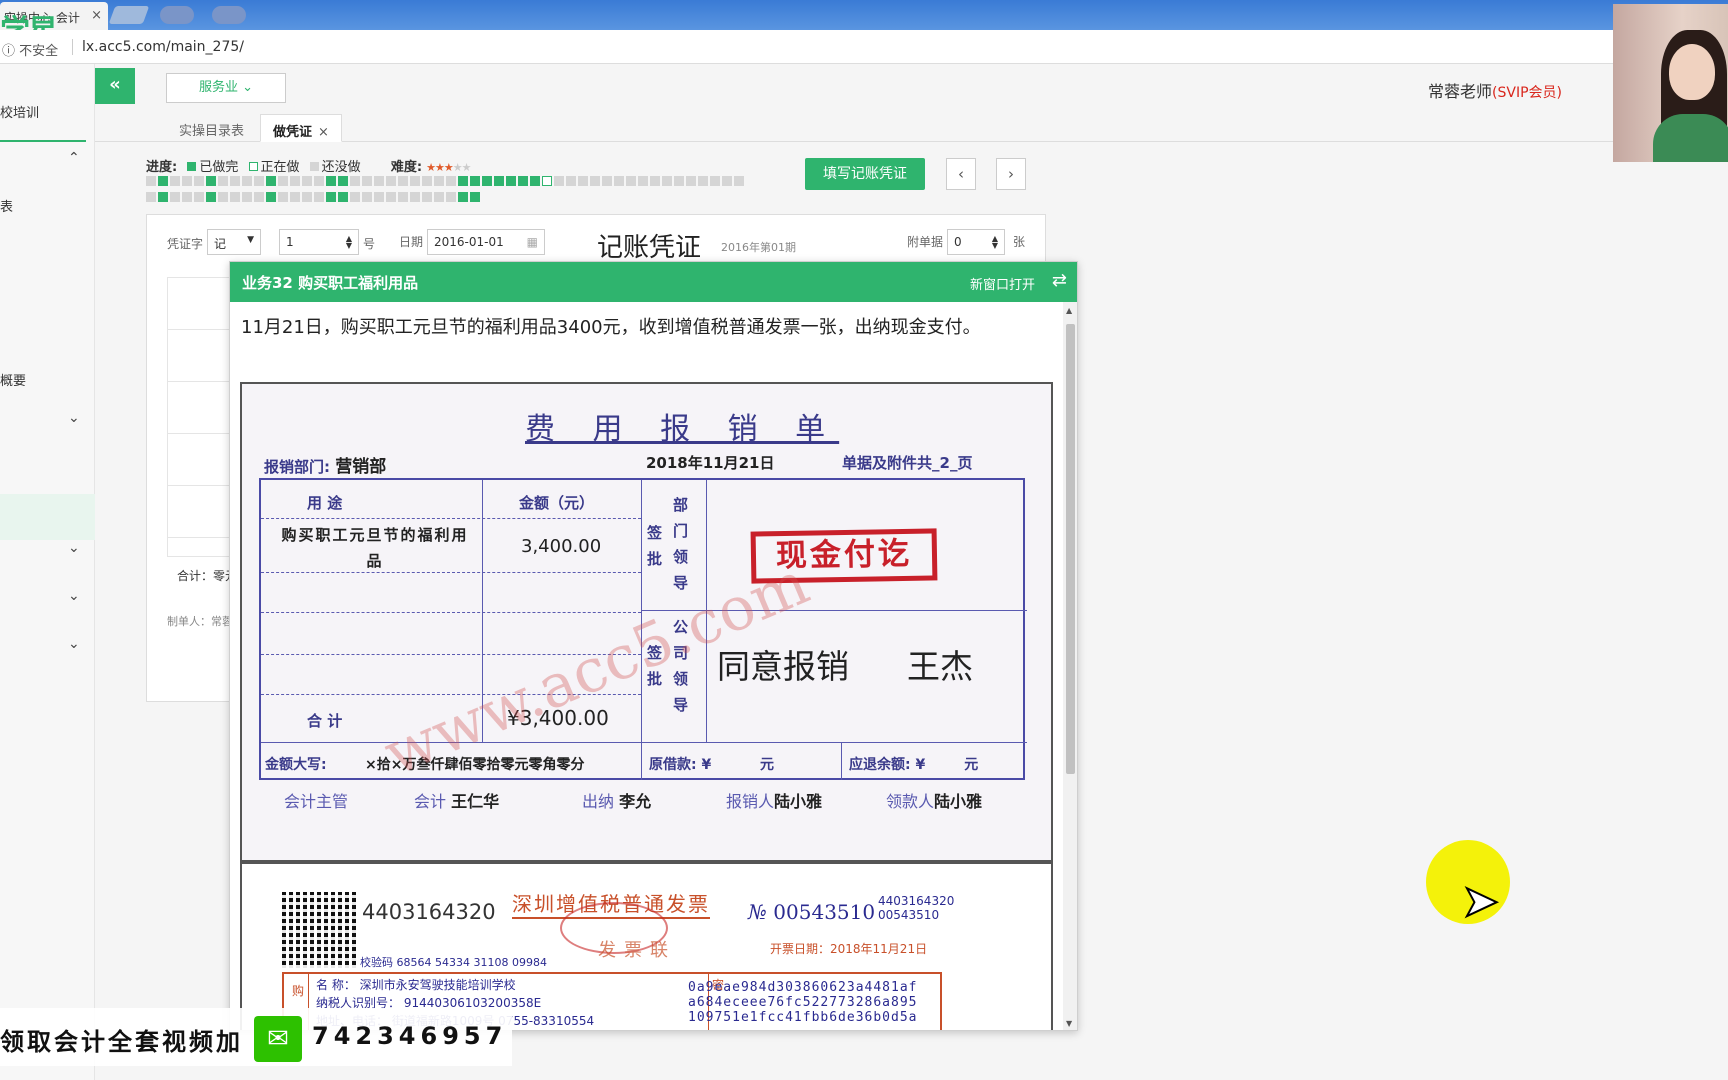  Describe the element at coordinates (301, 128) in the screenshot. I see `tab-voucher: 做凭证 ×` at that location.